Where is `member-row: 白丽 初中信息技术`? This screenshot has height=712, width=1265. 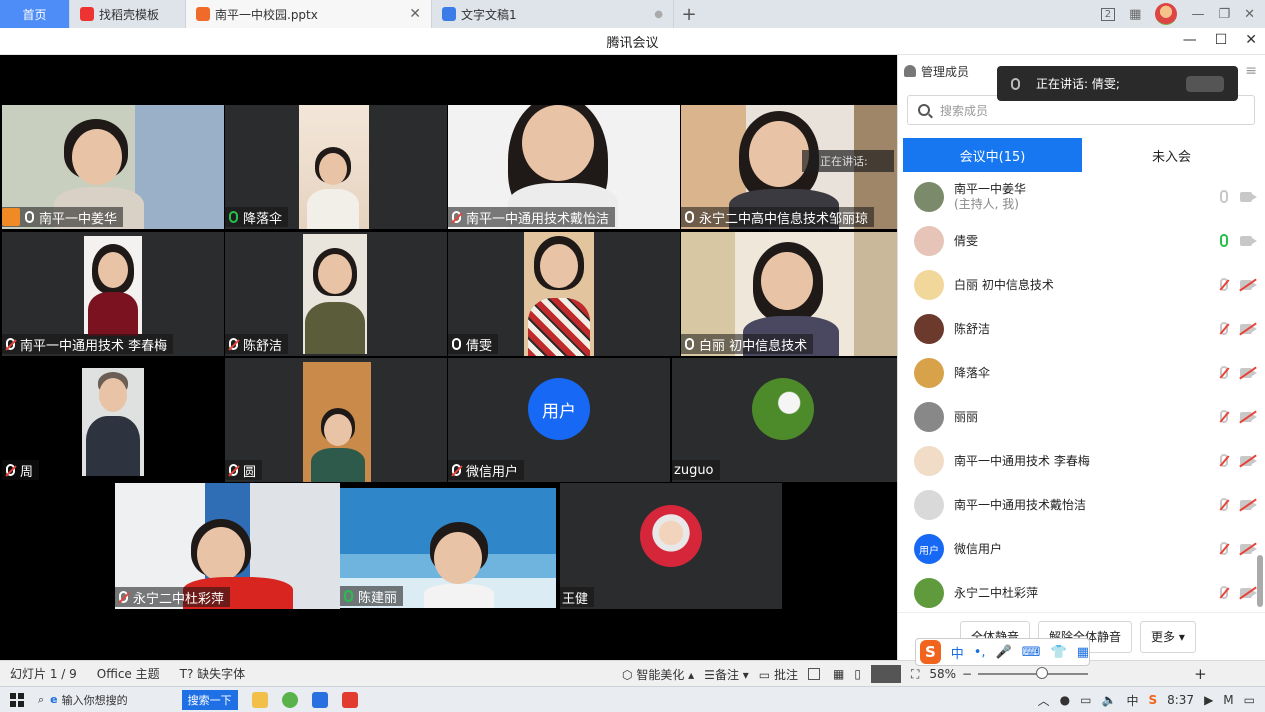 member-row: 白丽 初中信息技术 is located at coordinates (1081, 285).